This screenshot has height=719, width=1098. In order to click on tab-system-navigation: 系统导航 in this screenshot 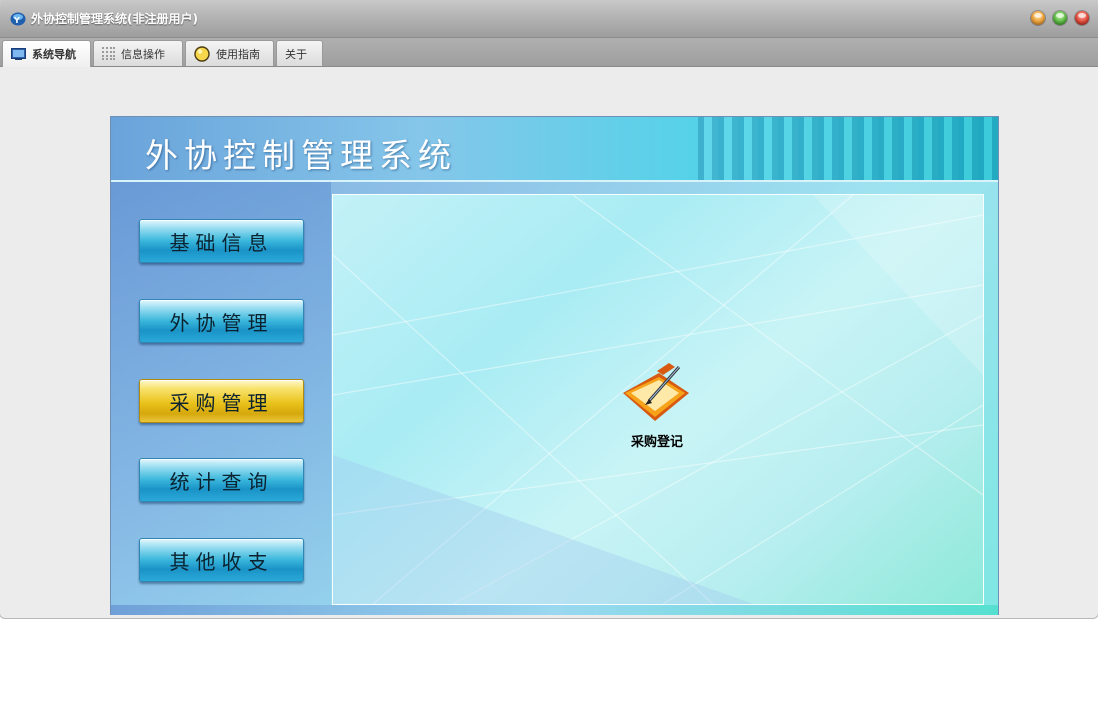, I will do `click(46, 53)`.